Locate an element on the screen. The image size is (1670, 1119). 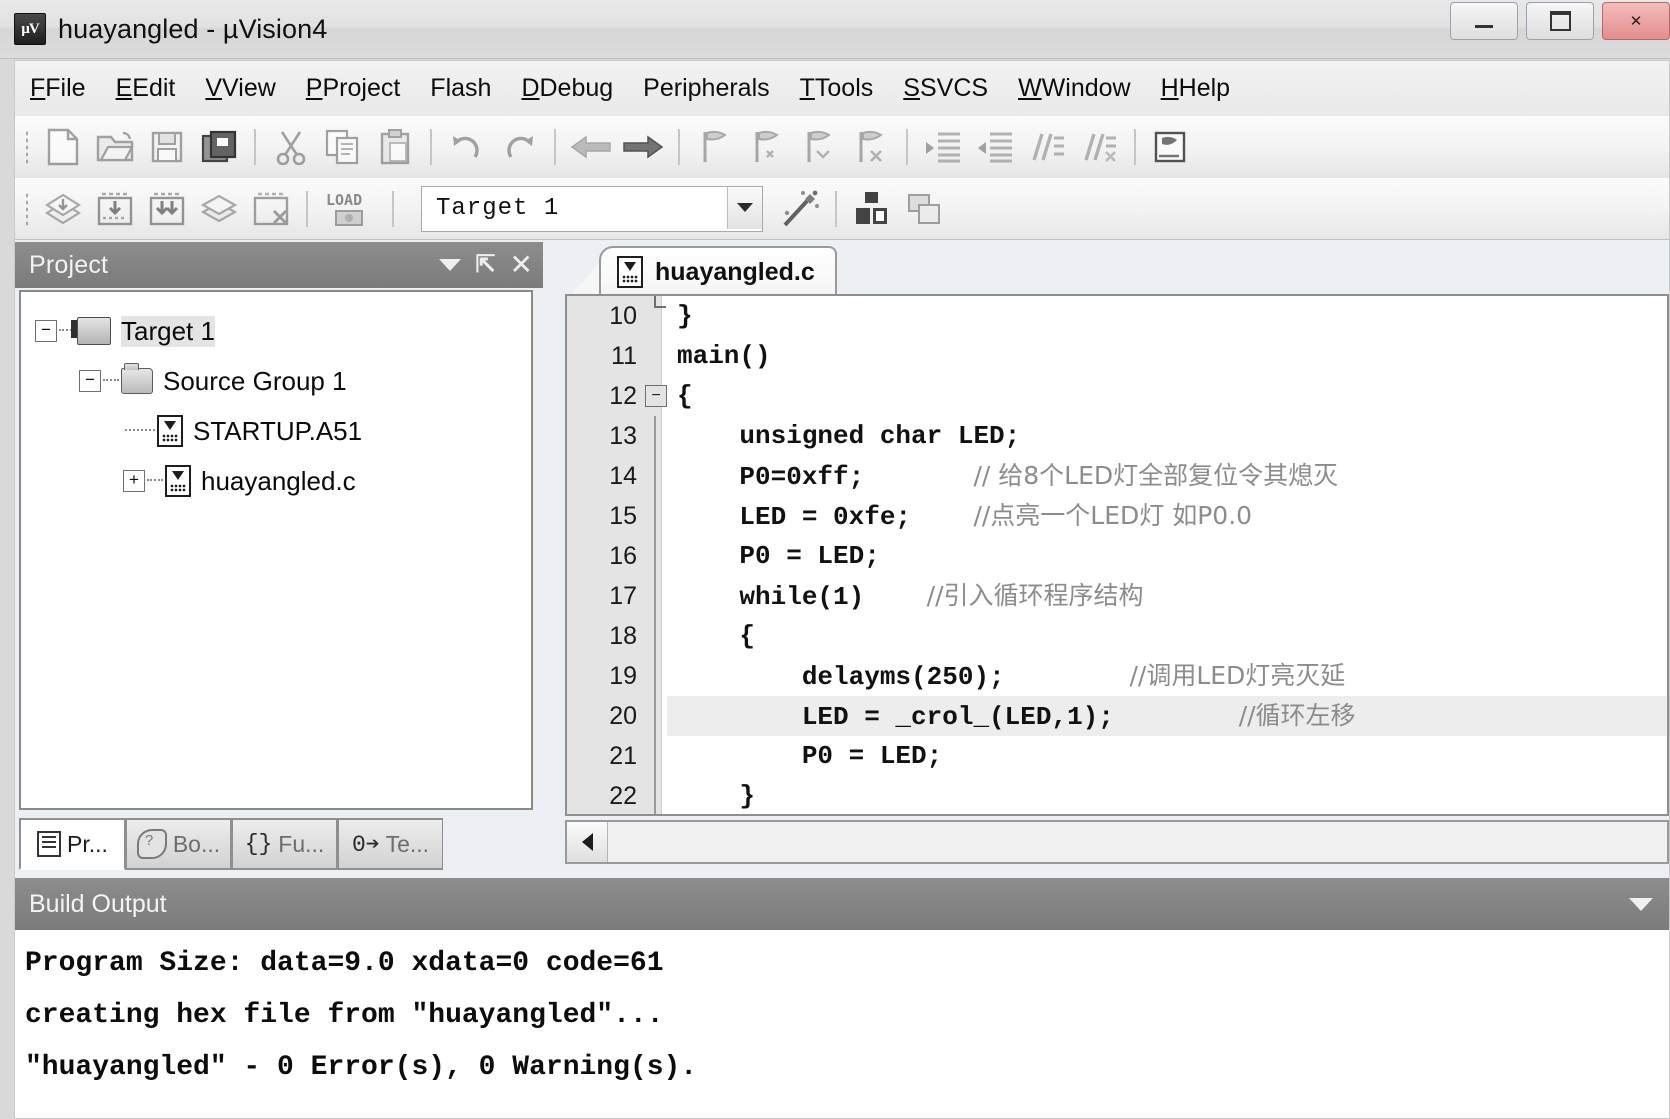
code-line: 17 while(1) //引入循环程序结构 is located at coordinates (1117, 596).